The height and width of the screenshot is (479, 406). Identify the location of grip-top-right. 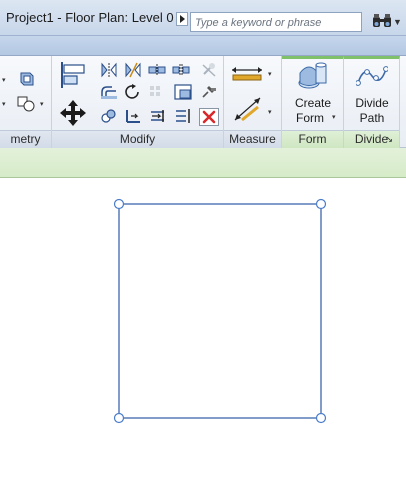
(321, 204).